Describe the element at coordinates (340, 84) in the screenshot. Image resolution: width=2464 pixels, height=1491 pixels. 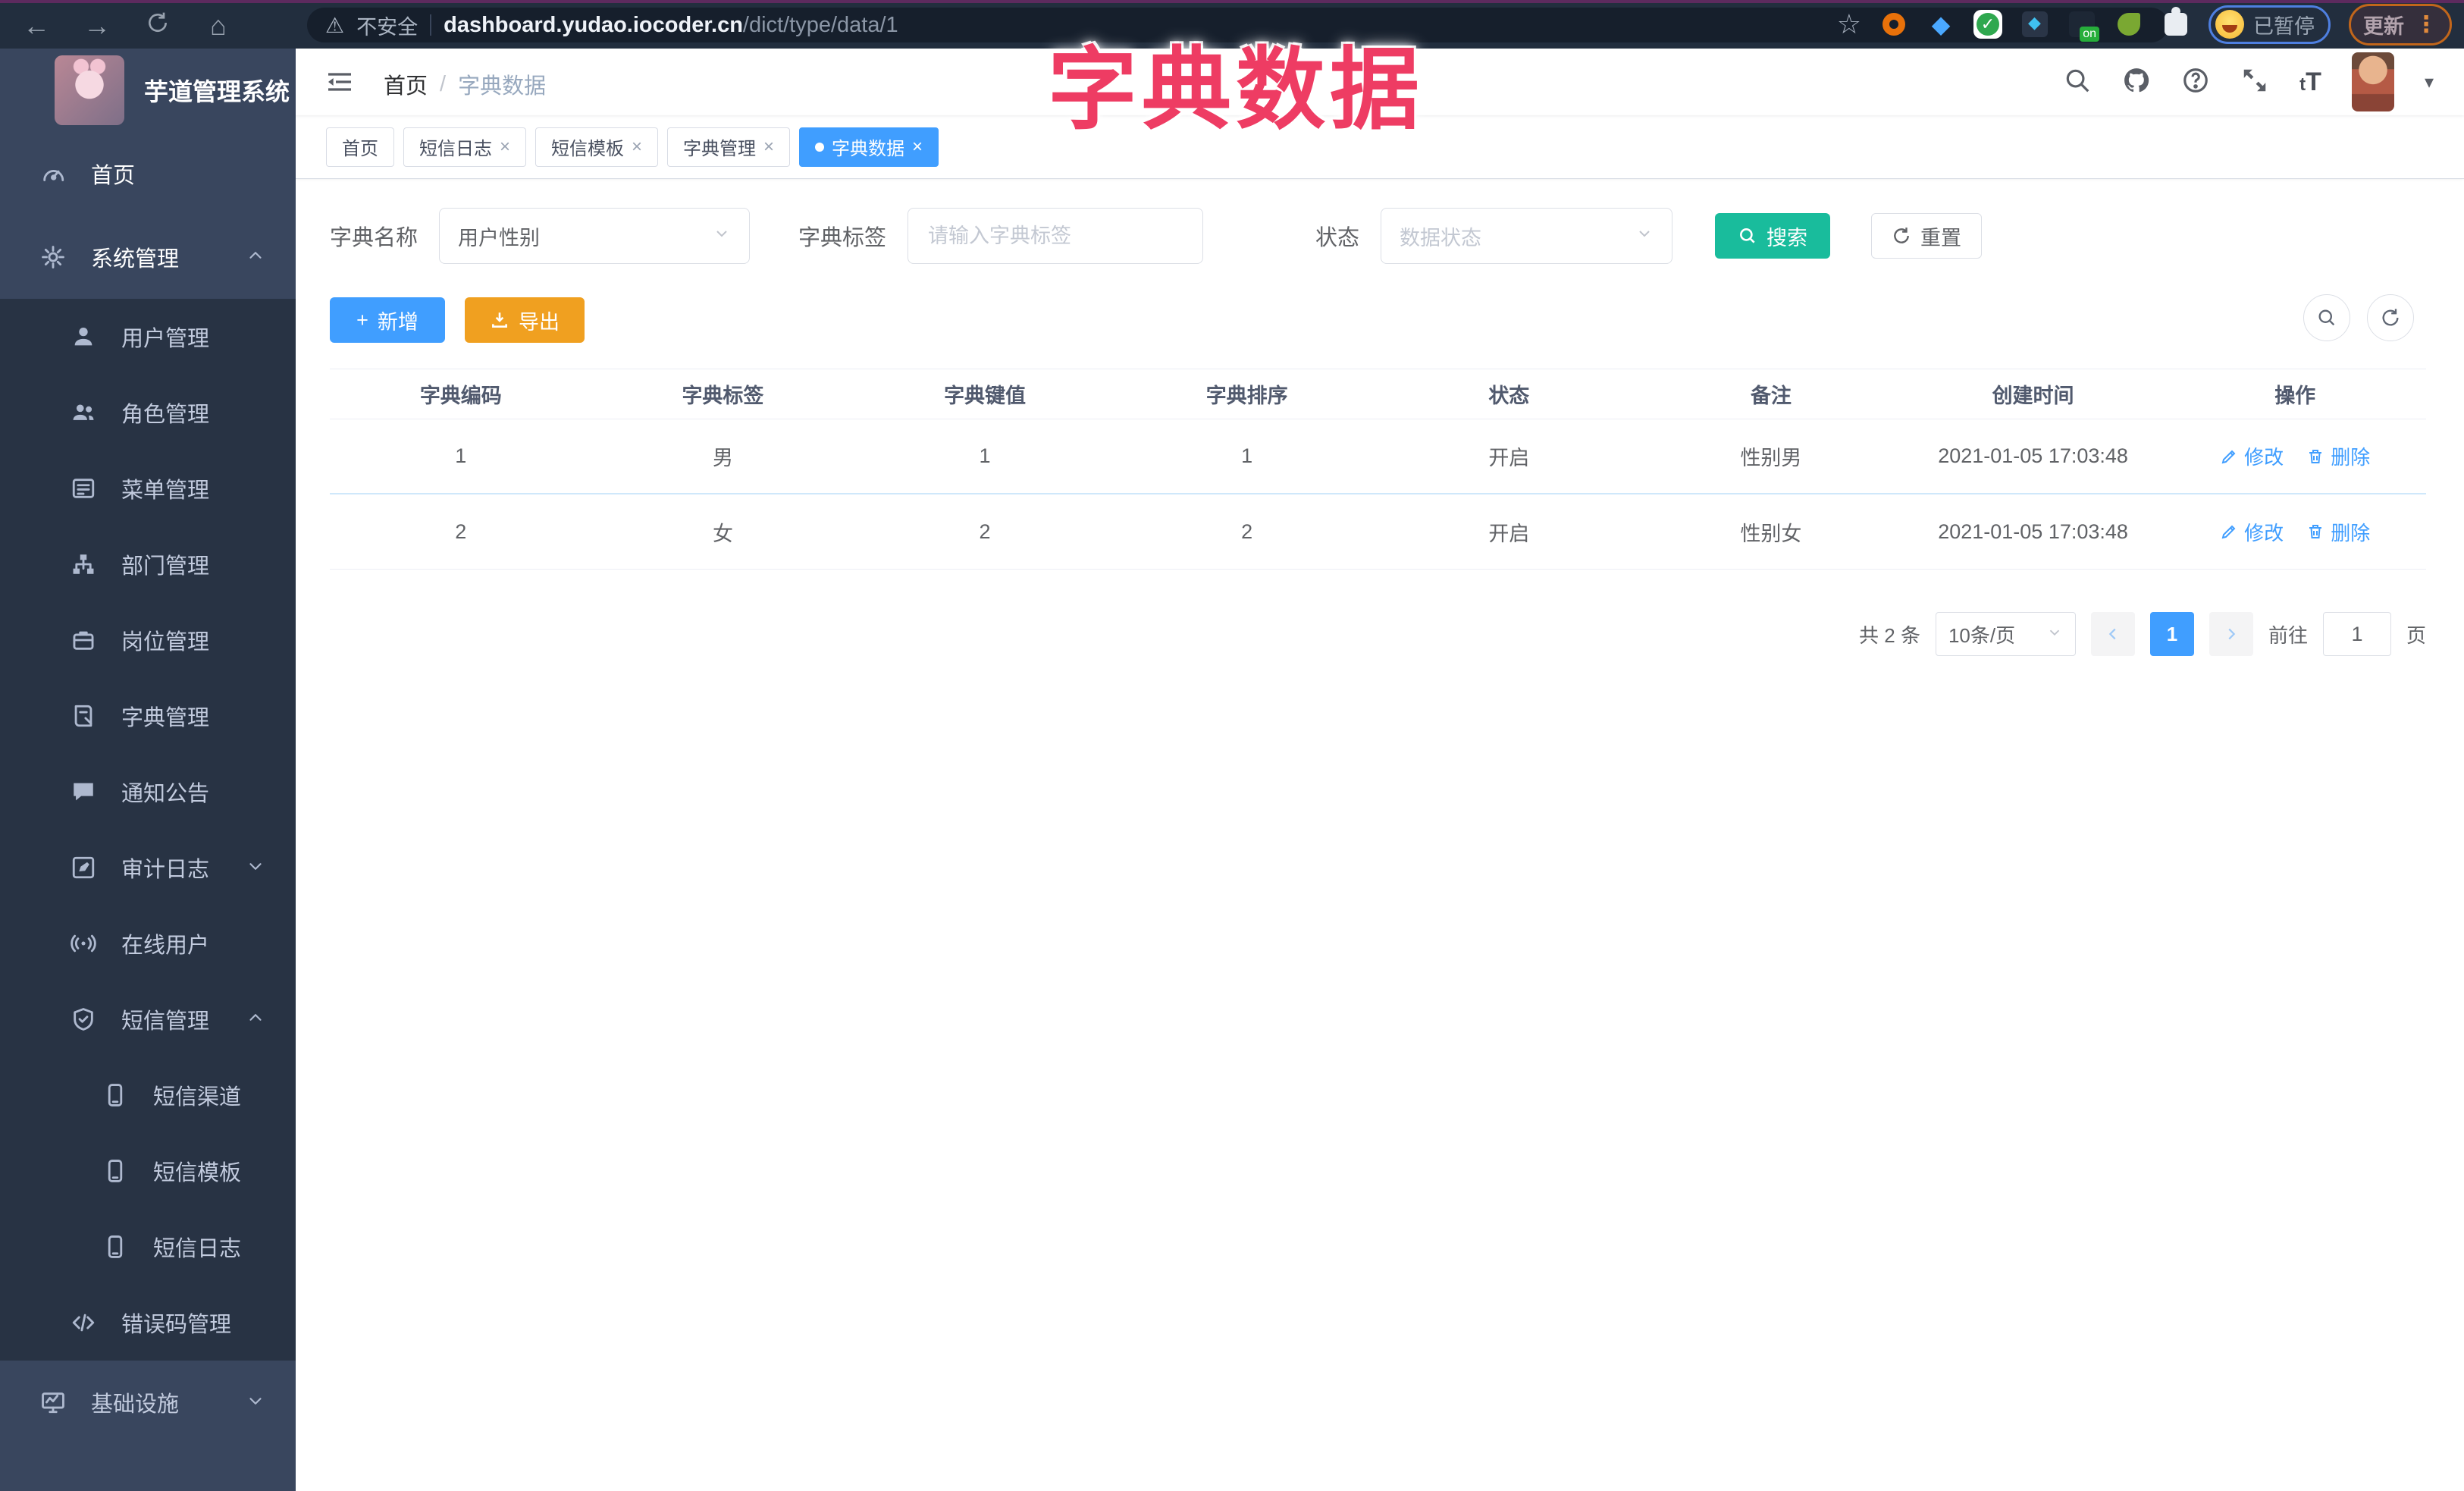
I see `sidebar-fold-icon` at that location.